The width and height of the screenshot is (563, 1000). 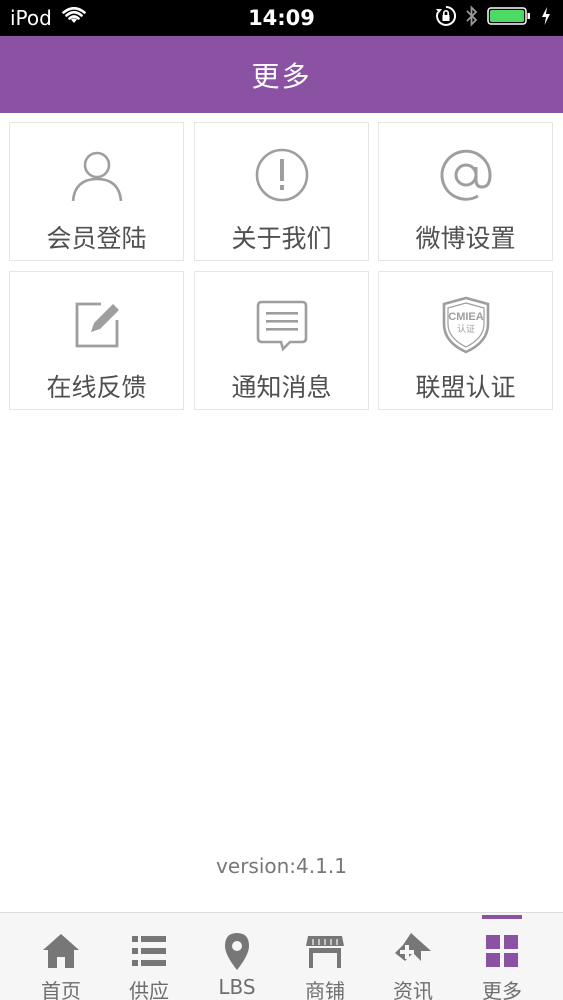 I want to click on about-us-tile: 关于我们, so click(x=281, y=191).